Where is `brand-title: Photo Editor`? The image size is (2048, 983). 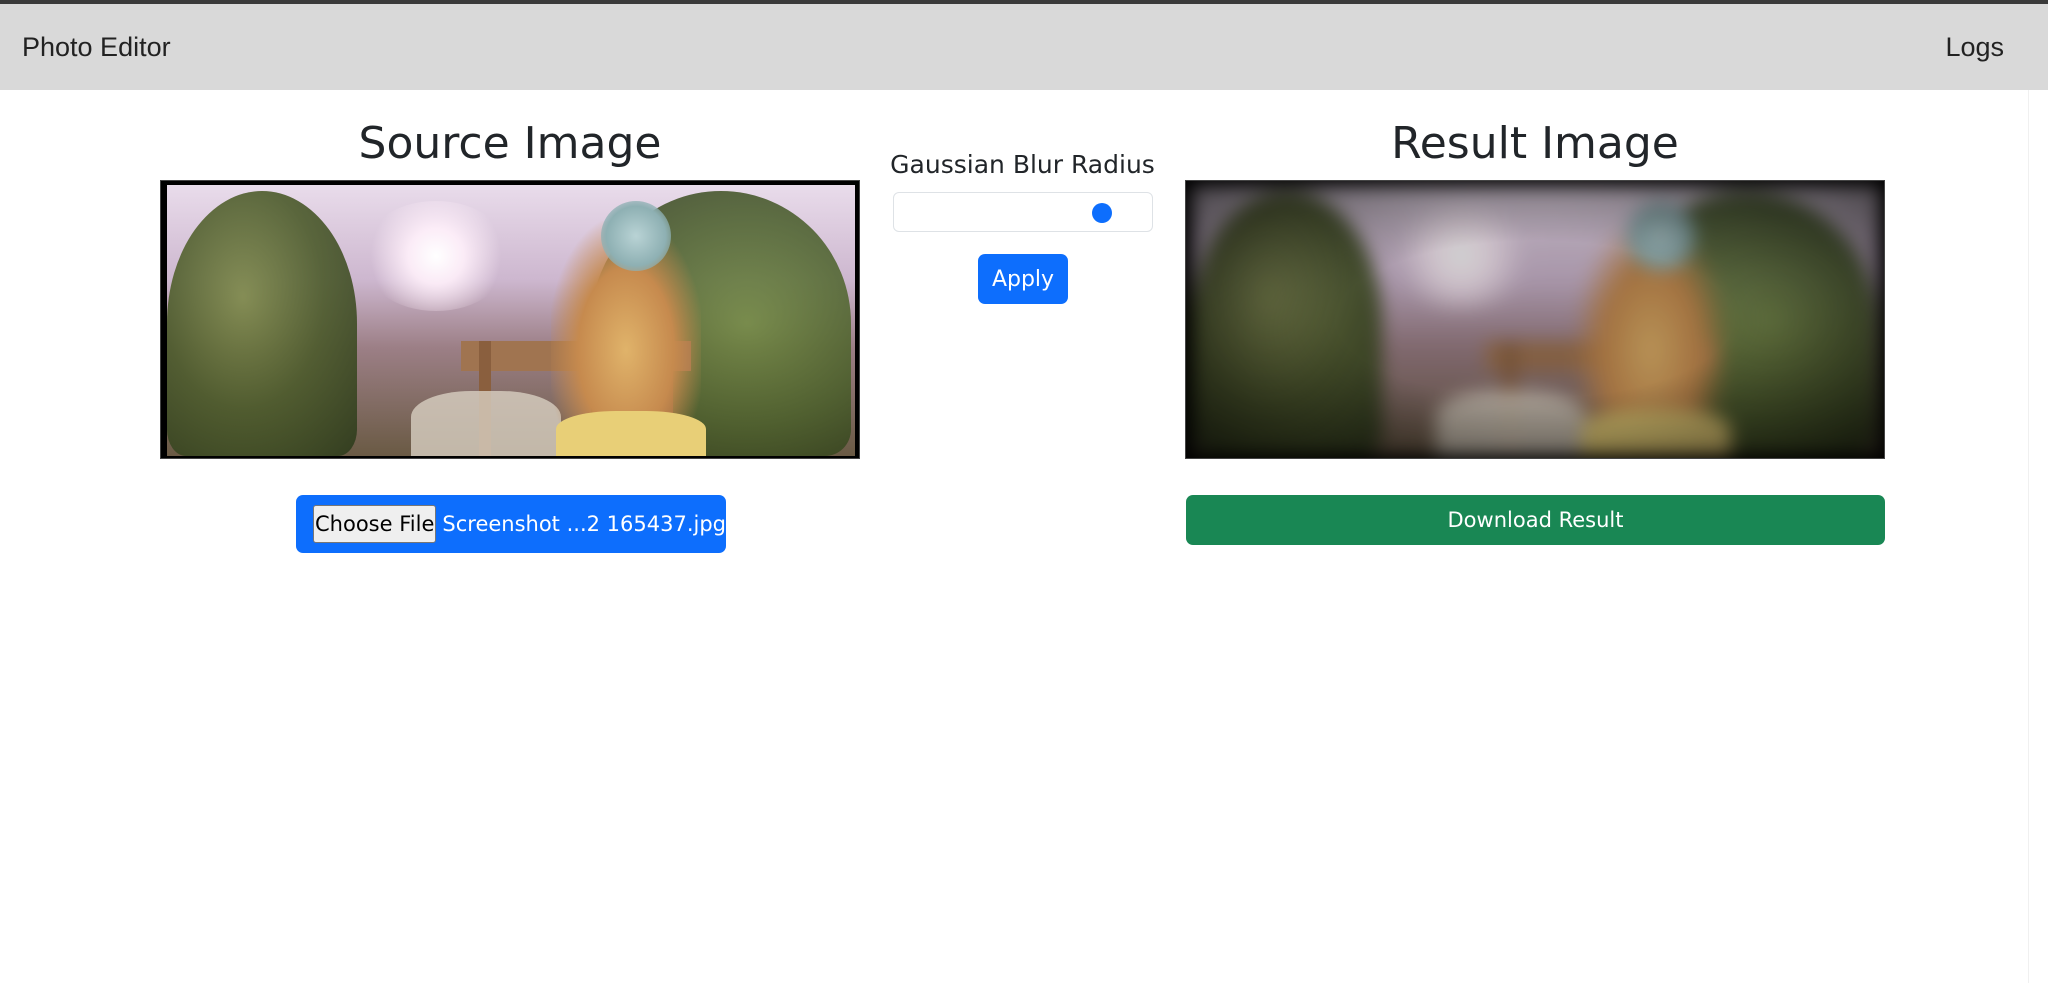
brand-title: Photo Editor is located at coordinates (96, 47).